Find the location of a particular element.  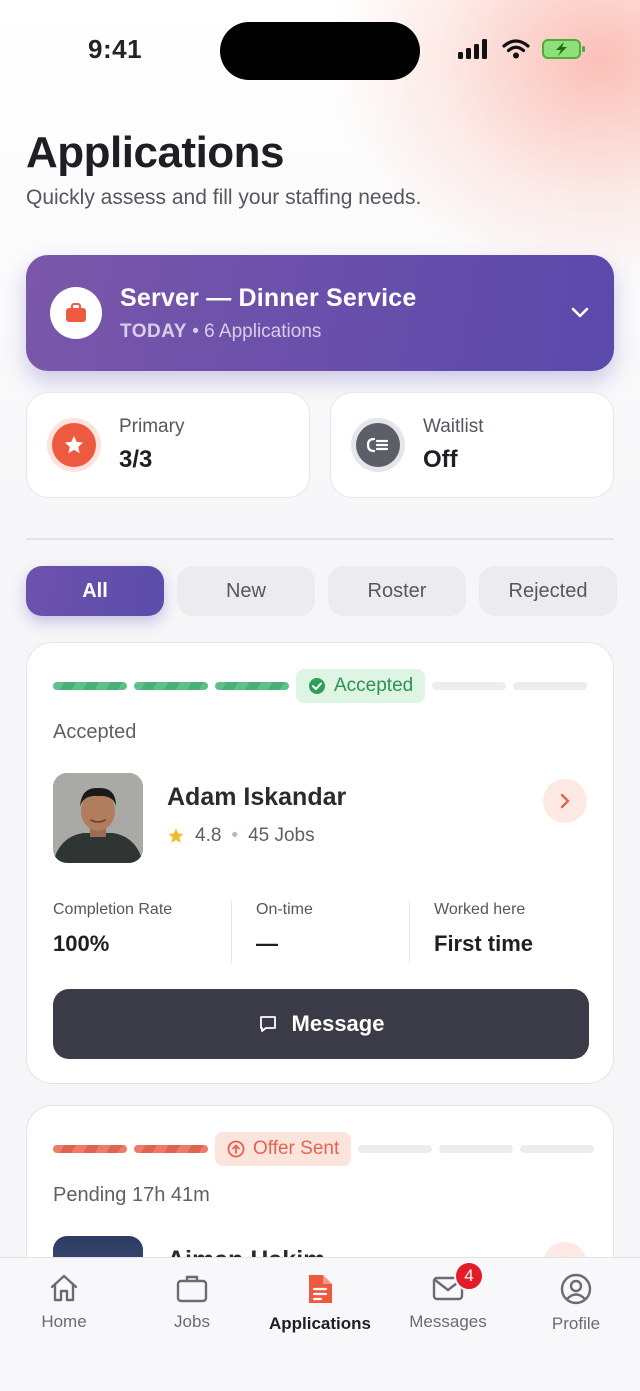

message-button: Message is located at coordinates (321, 1024).